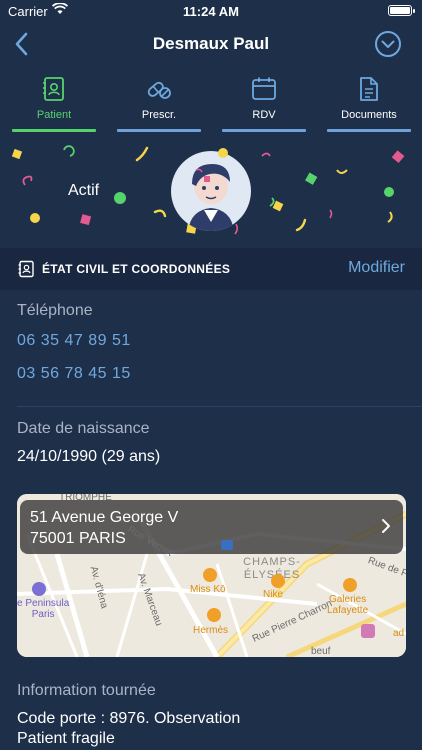 Image resolution: width=422 pixels, height=750 pixels. What do you see at coordinates (211, 194) in the screenshot?
I see `patient-hero: Actif` at bounding box center [211, 194].